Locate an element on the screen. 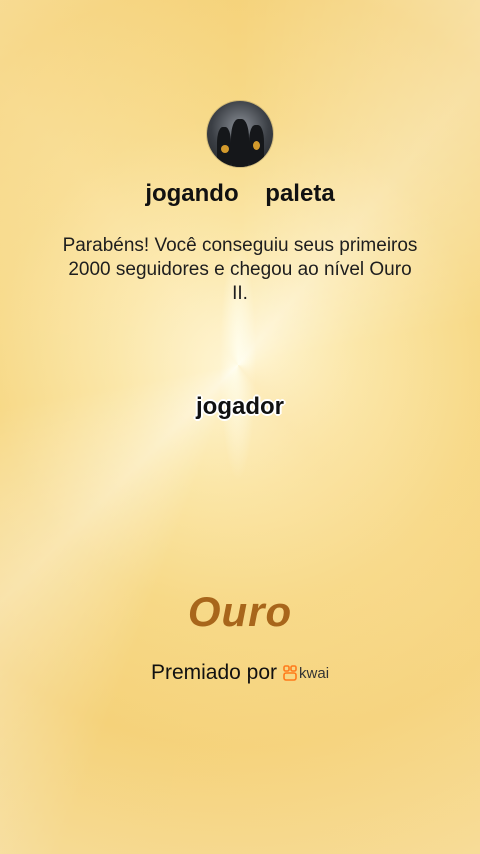 The width and height of the screenshot is (480, 854). badge-label: jogador is located at coordinates (240, 406).